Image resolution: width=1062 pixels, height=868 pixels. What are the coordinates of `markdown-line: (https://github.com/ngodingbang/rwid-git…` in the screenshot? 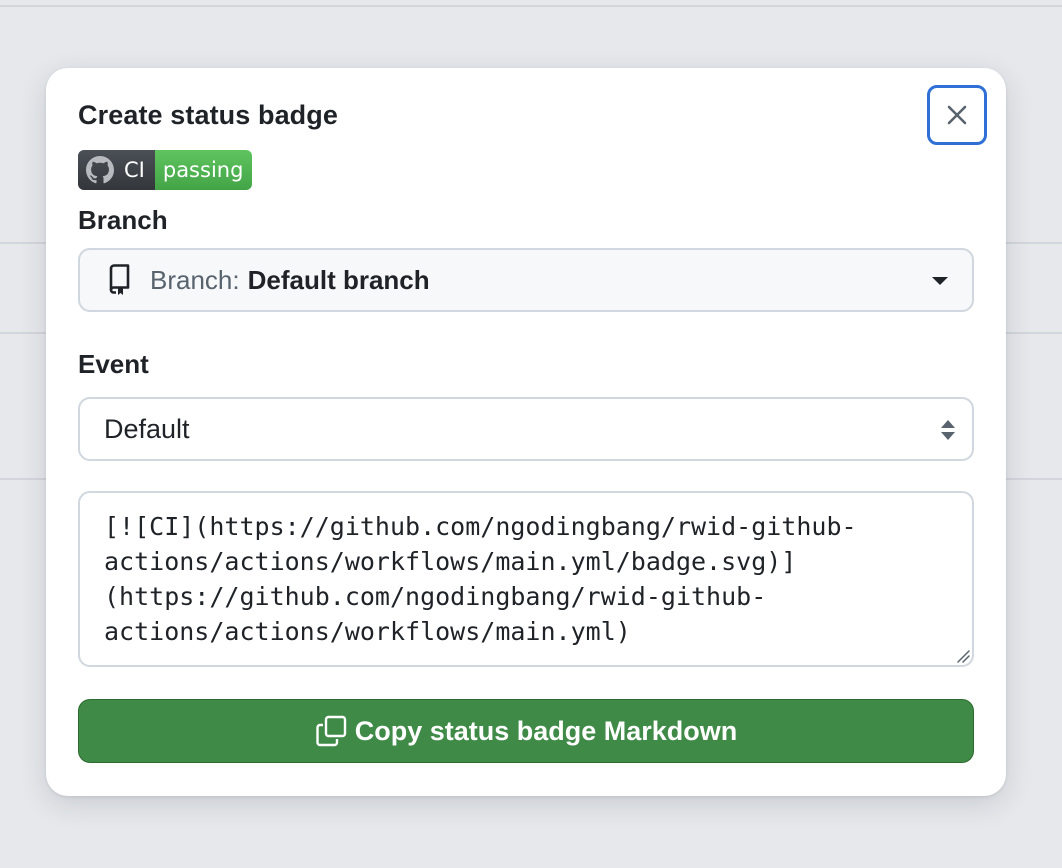 It's located at (435, 596).